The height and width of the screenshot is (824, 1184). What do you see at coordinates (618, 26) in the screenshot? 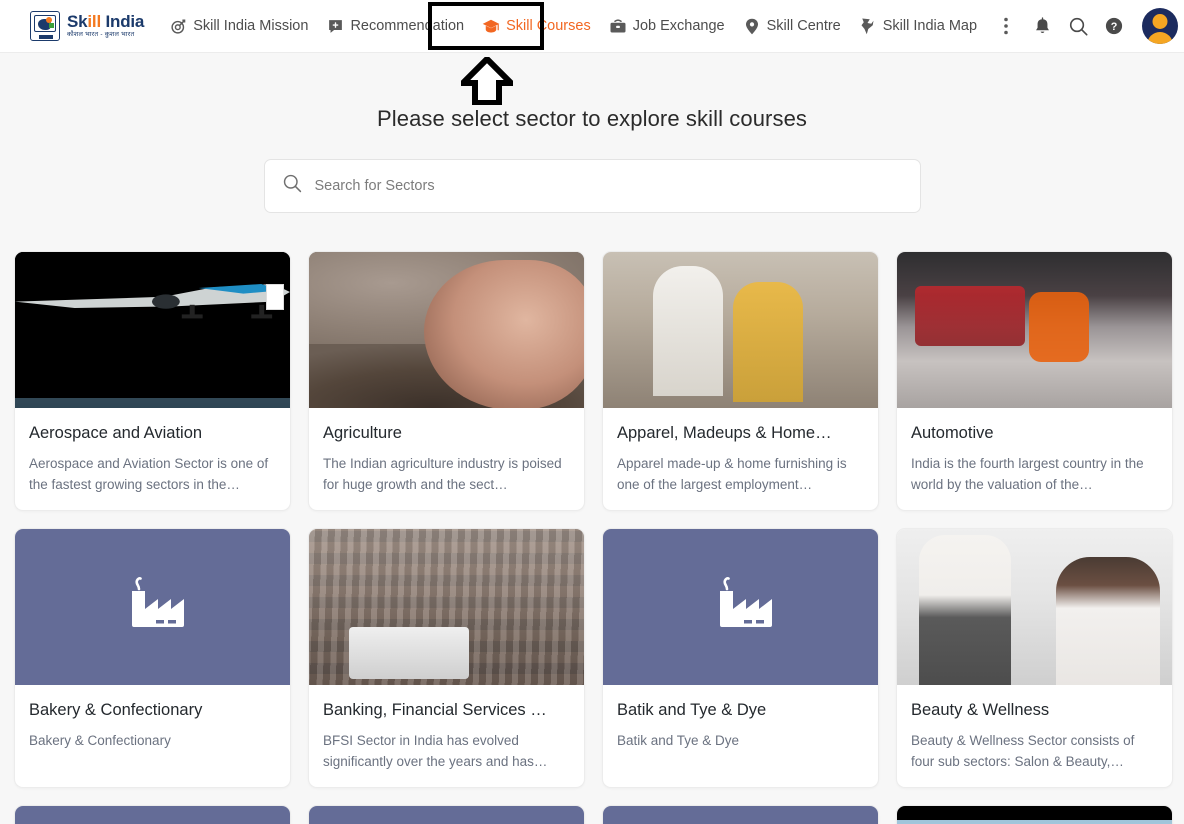
I see `briefcase-icon` at bounding box center [618, 26].